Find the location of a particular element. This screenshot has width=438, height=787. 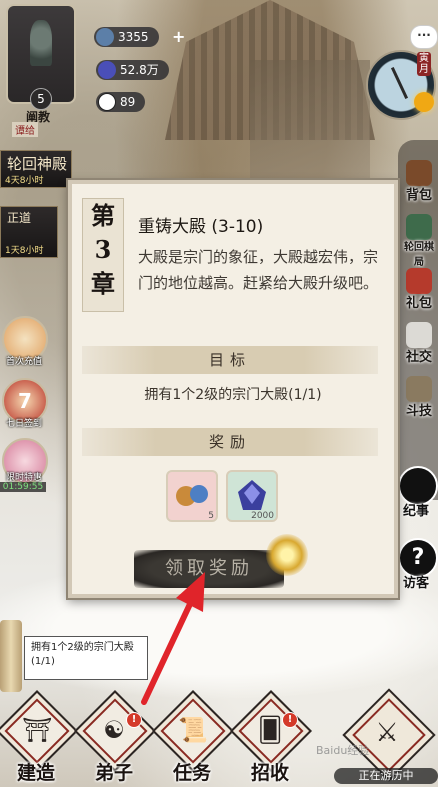

yin-yang-icon is located at coordinates (107, 102).